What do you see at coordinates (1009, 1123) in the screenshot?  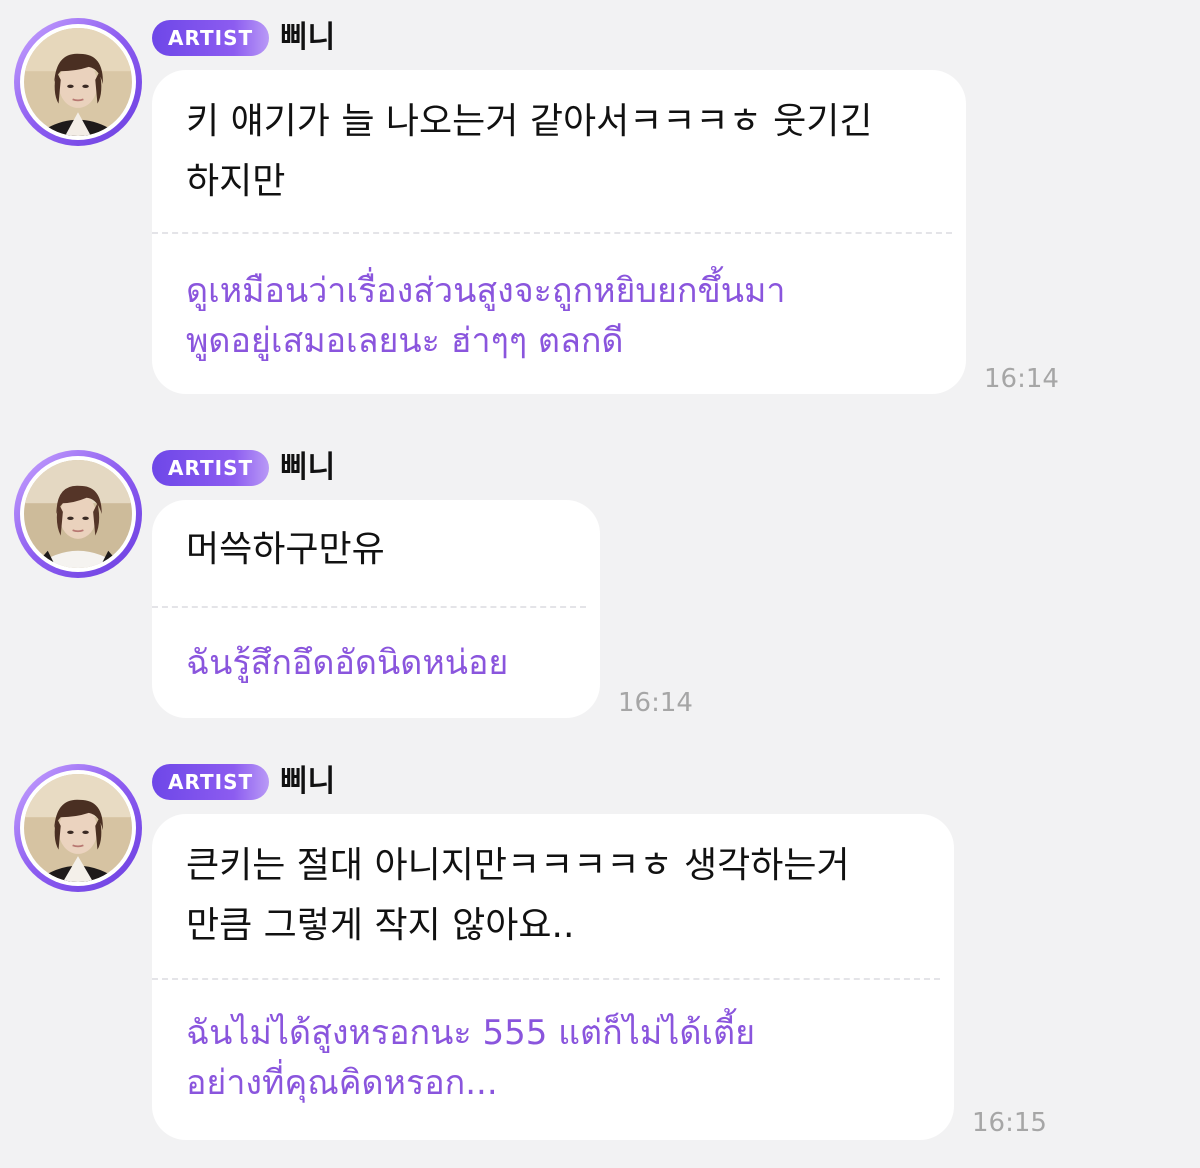 I see `message-timestamp: 16:15` at bounding box center [1009, 1123].